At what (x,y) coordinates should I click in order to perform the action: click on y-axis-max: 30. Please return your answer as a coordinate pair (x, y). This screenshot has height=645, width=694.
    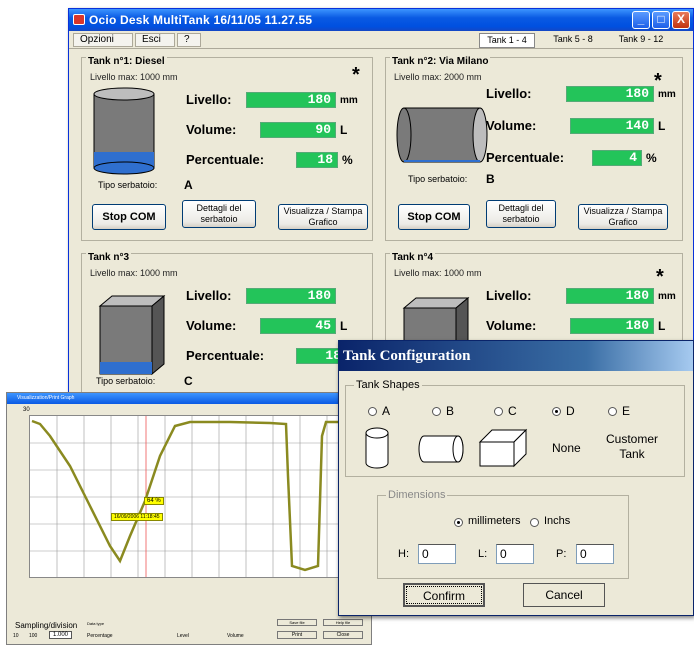
    Looking at the image, I should click on (26, 410).